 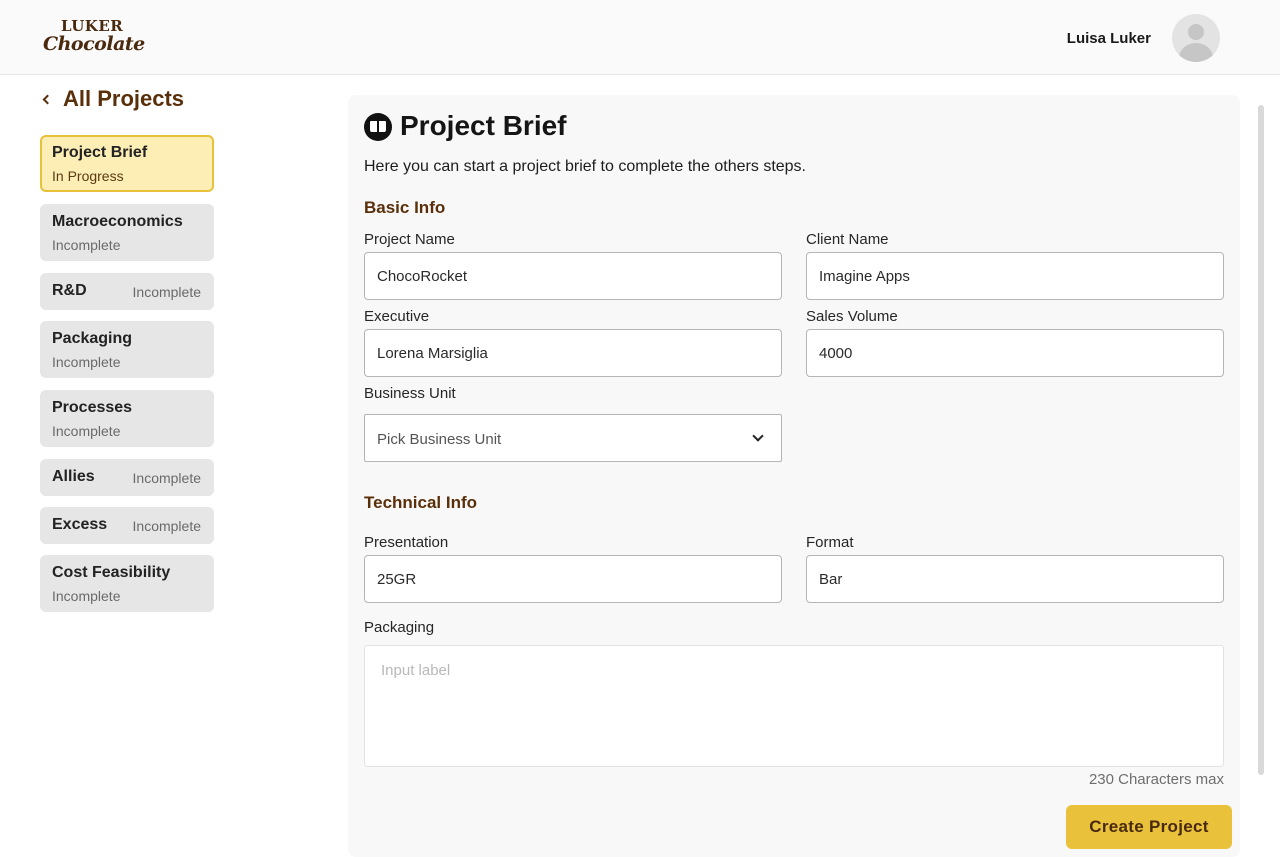 What do you see at coordinates (127, 232) in the screenshot?
I see `step-macroeconomics: Macroeconomics Incomplete` at bounding box center [127, 232].